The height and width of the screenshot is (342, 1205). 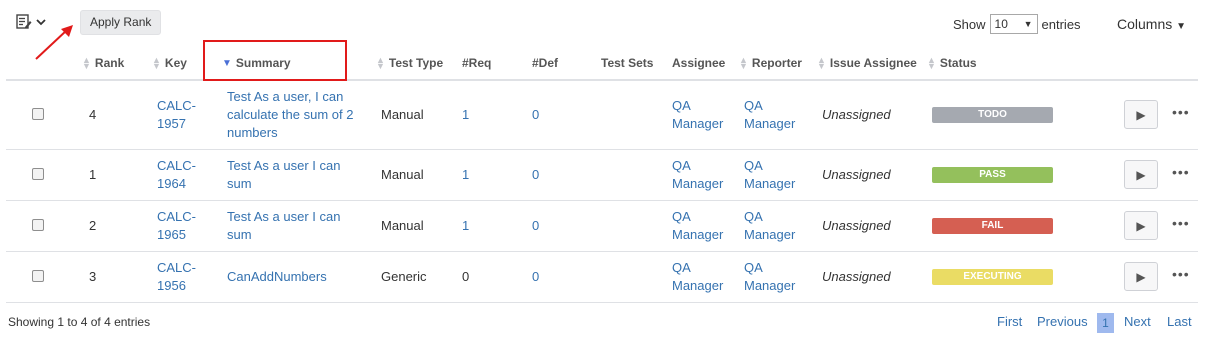 I want to click on caret-down-icon: ▼, so click(x=1181, y=26).